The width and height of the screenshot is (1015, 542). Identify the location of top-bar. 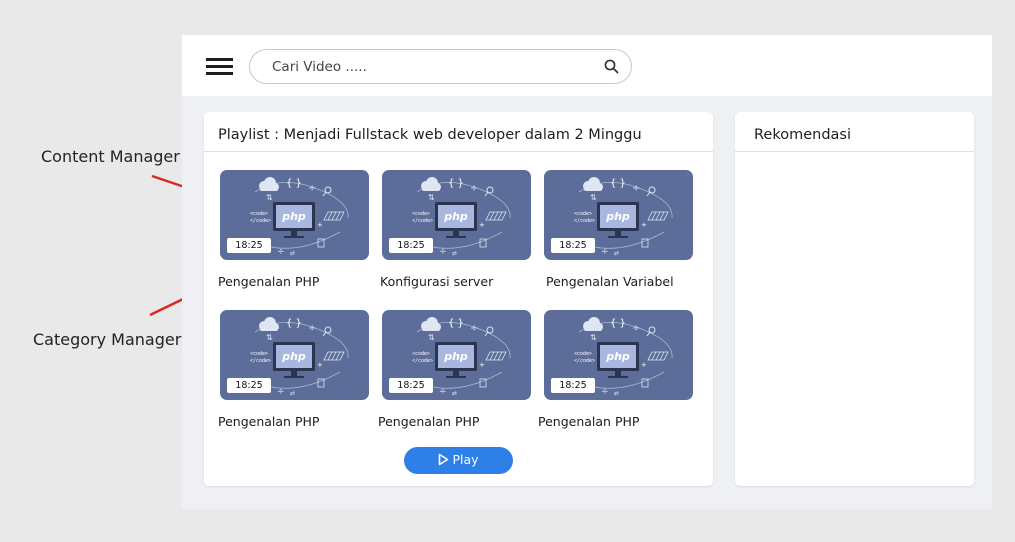
(587, 65).